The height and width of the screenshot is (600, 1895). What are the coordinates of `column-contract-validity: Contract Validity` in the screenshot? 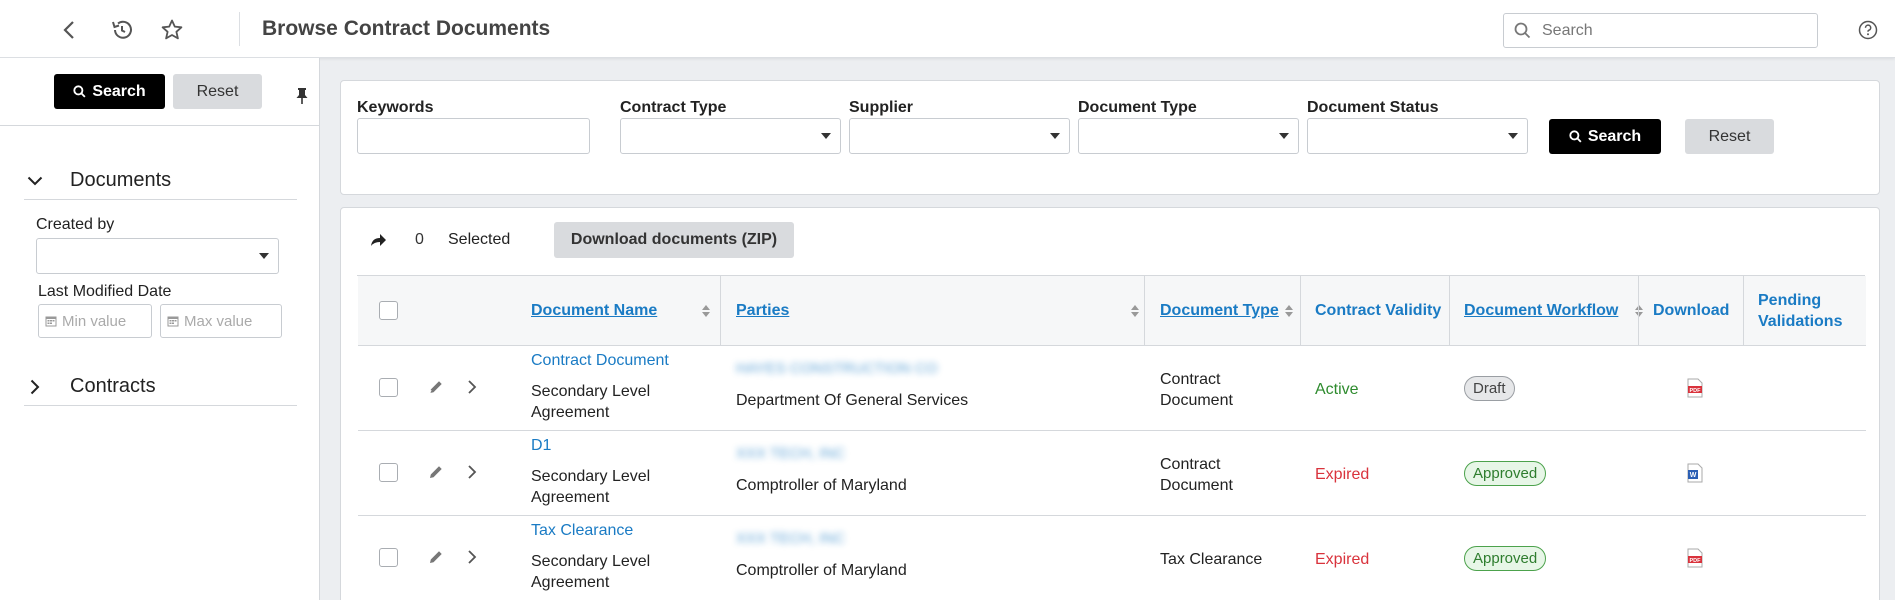 It's located at (1378, 310).